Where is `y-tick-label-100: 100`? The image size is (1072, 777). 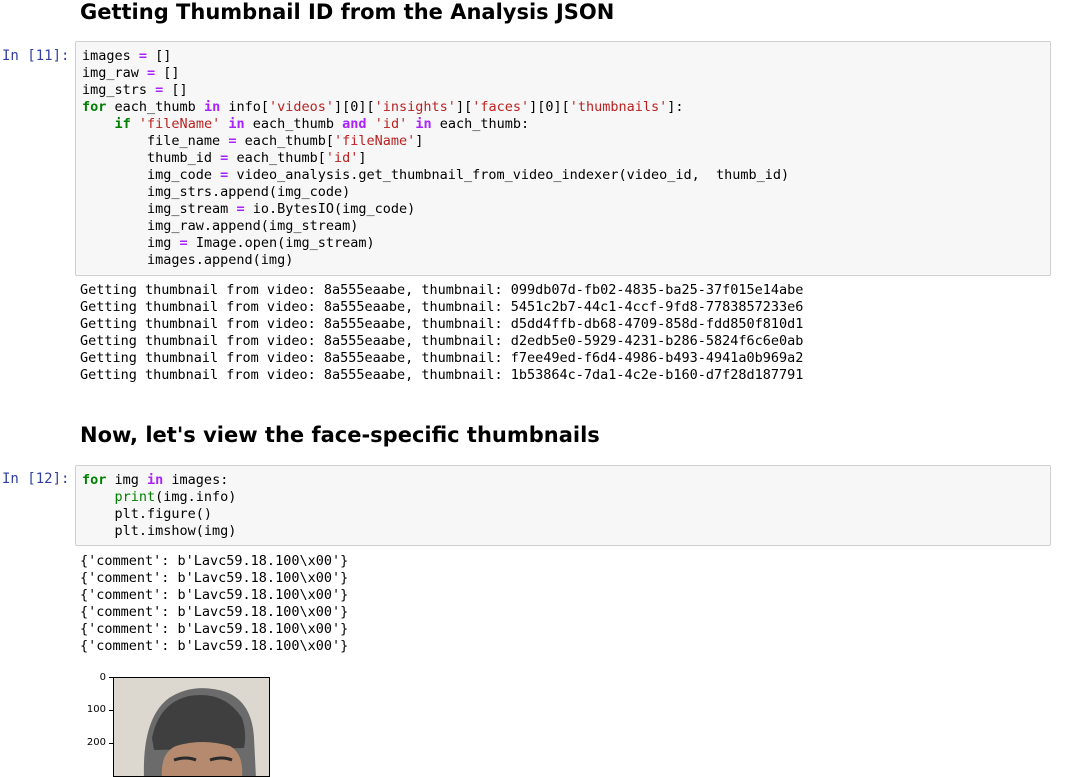
y-tick-label-100: 100 is located at coordinates (96, 709).